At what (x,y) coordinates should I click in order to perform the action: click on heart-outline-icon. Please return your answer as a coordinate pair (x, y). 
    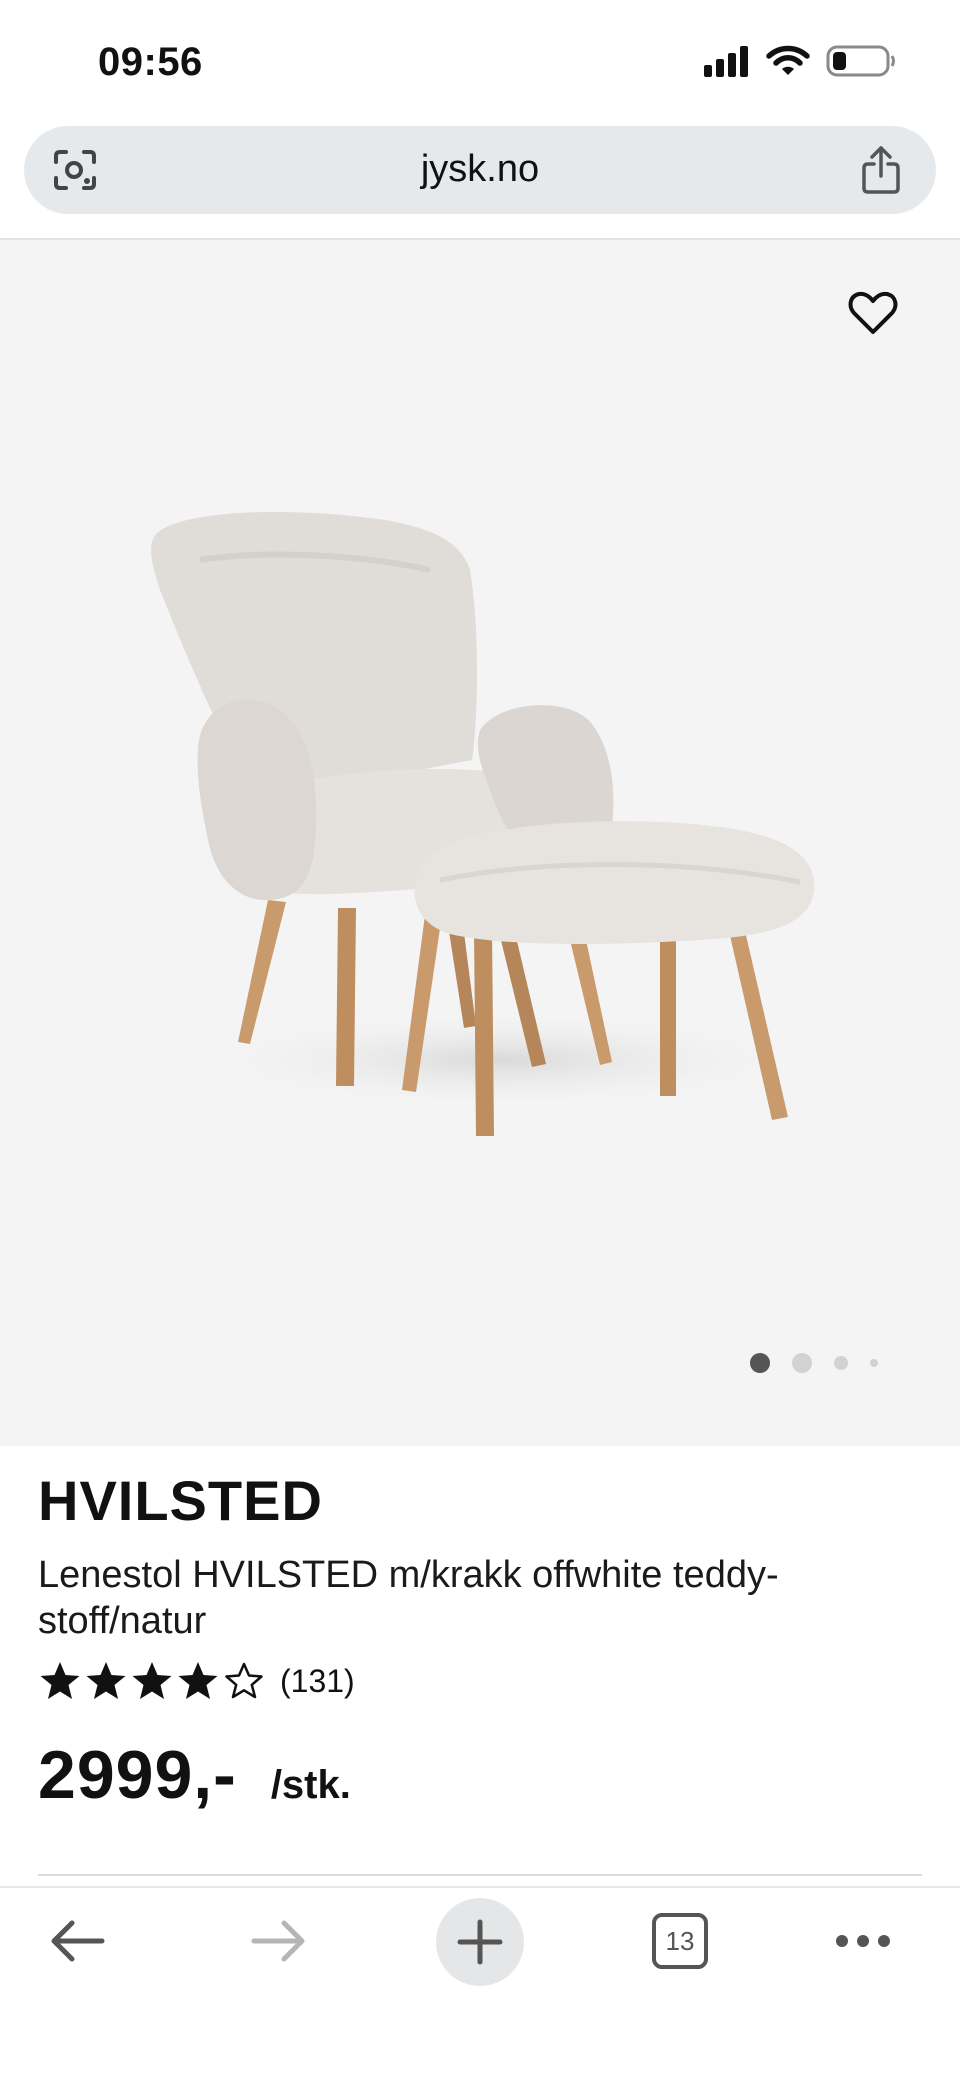
    Looking at the image, I should click on (873, 313).